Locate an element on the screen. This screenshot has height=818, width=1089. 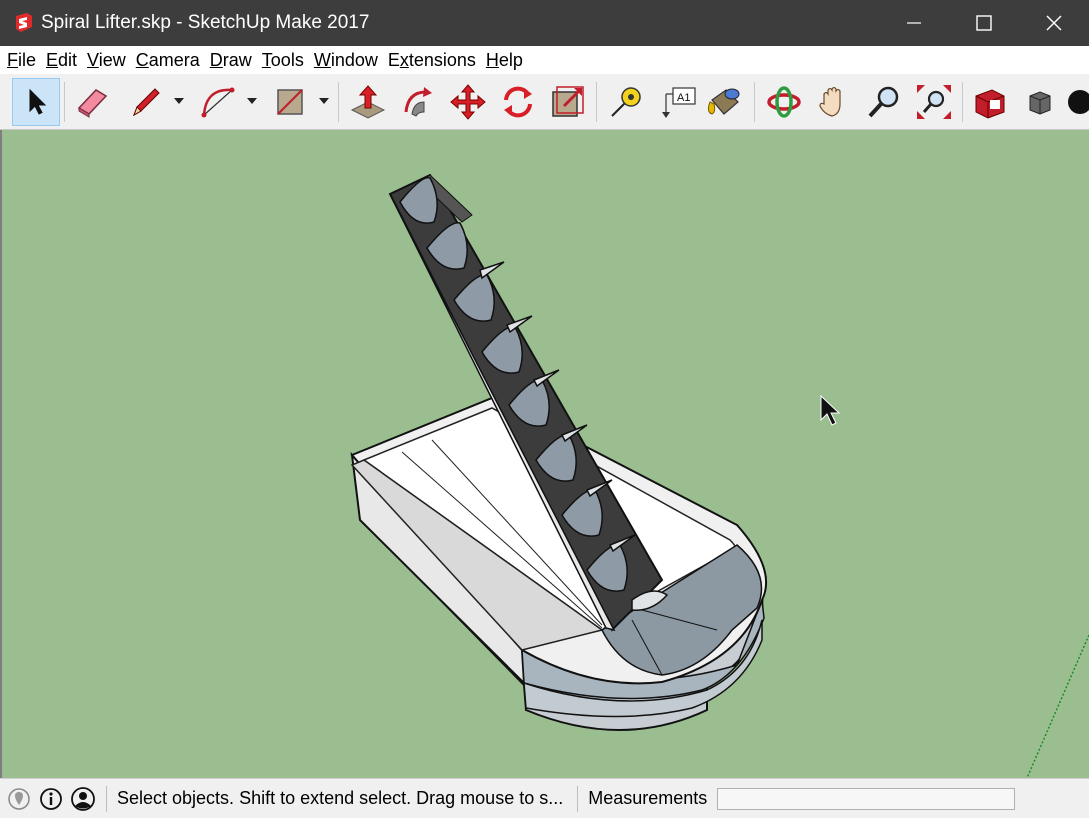
menu-label-suffix: elp is located at coordinates (510, 59).